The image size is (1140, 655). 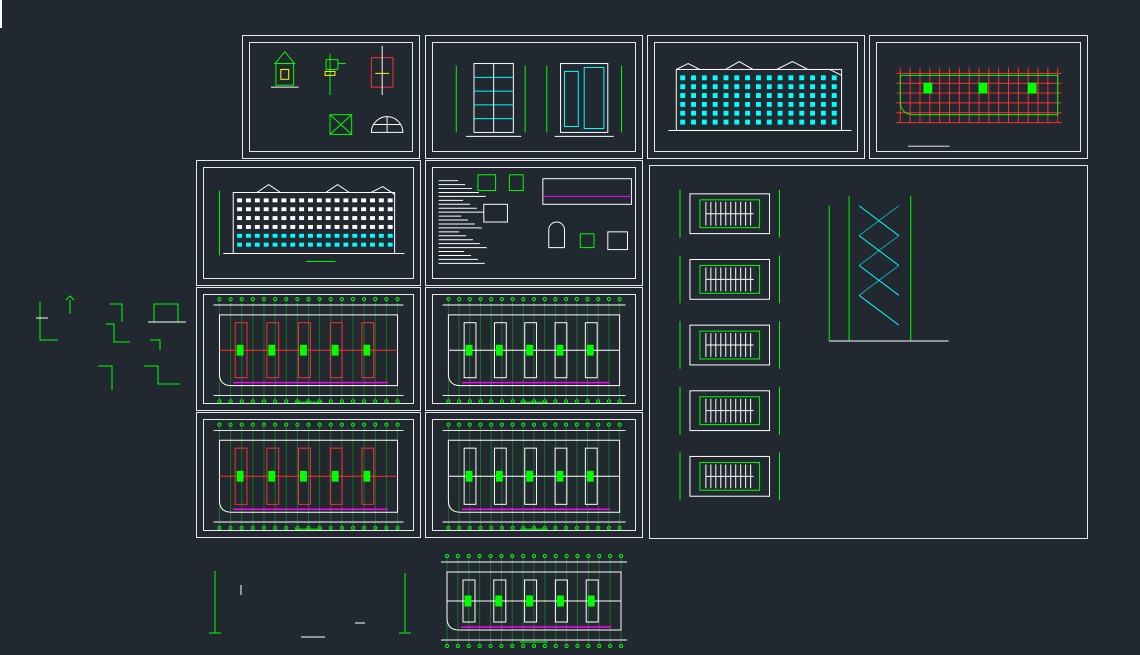 I want to click on sheet-plan-loose, so click(x=534, y=600).